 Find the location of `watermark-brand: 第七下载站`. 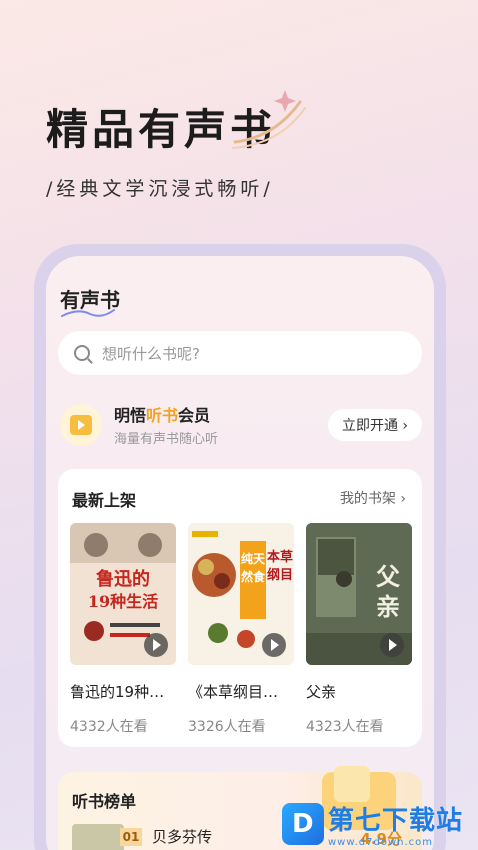

watermark-brand: 第七下载站 is located at coordinates (396, 821).